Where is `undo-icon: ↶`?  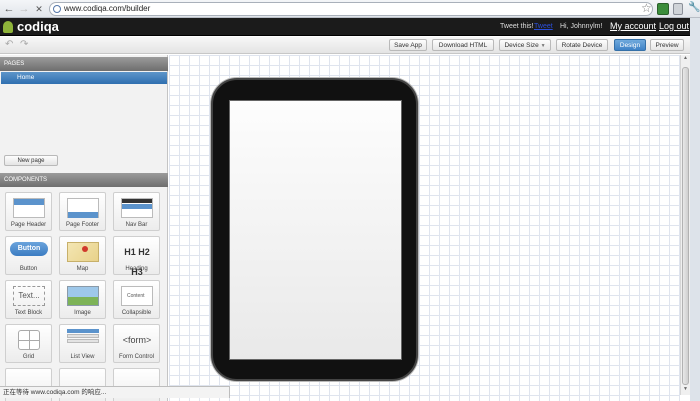 undo-icon: ↶ is located at coordinates (9, 44).